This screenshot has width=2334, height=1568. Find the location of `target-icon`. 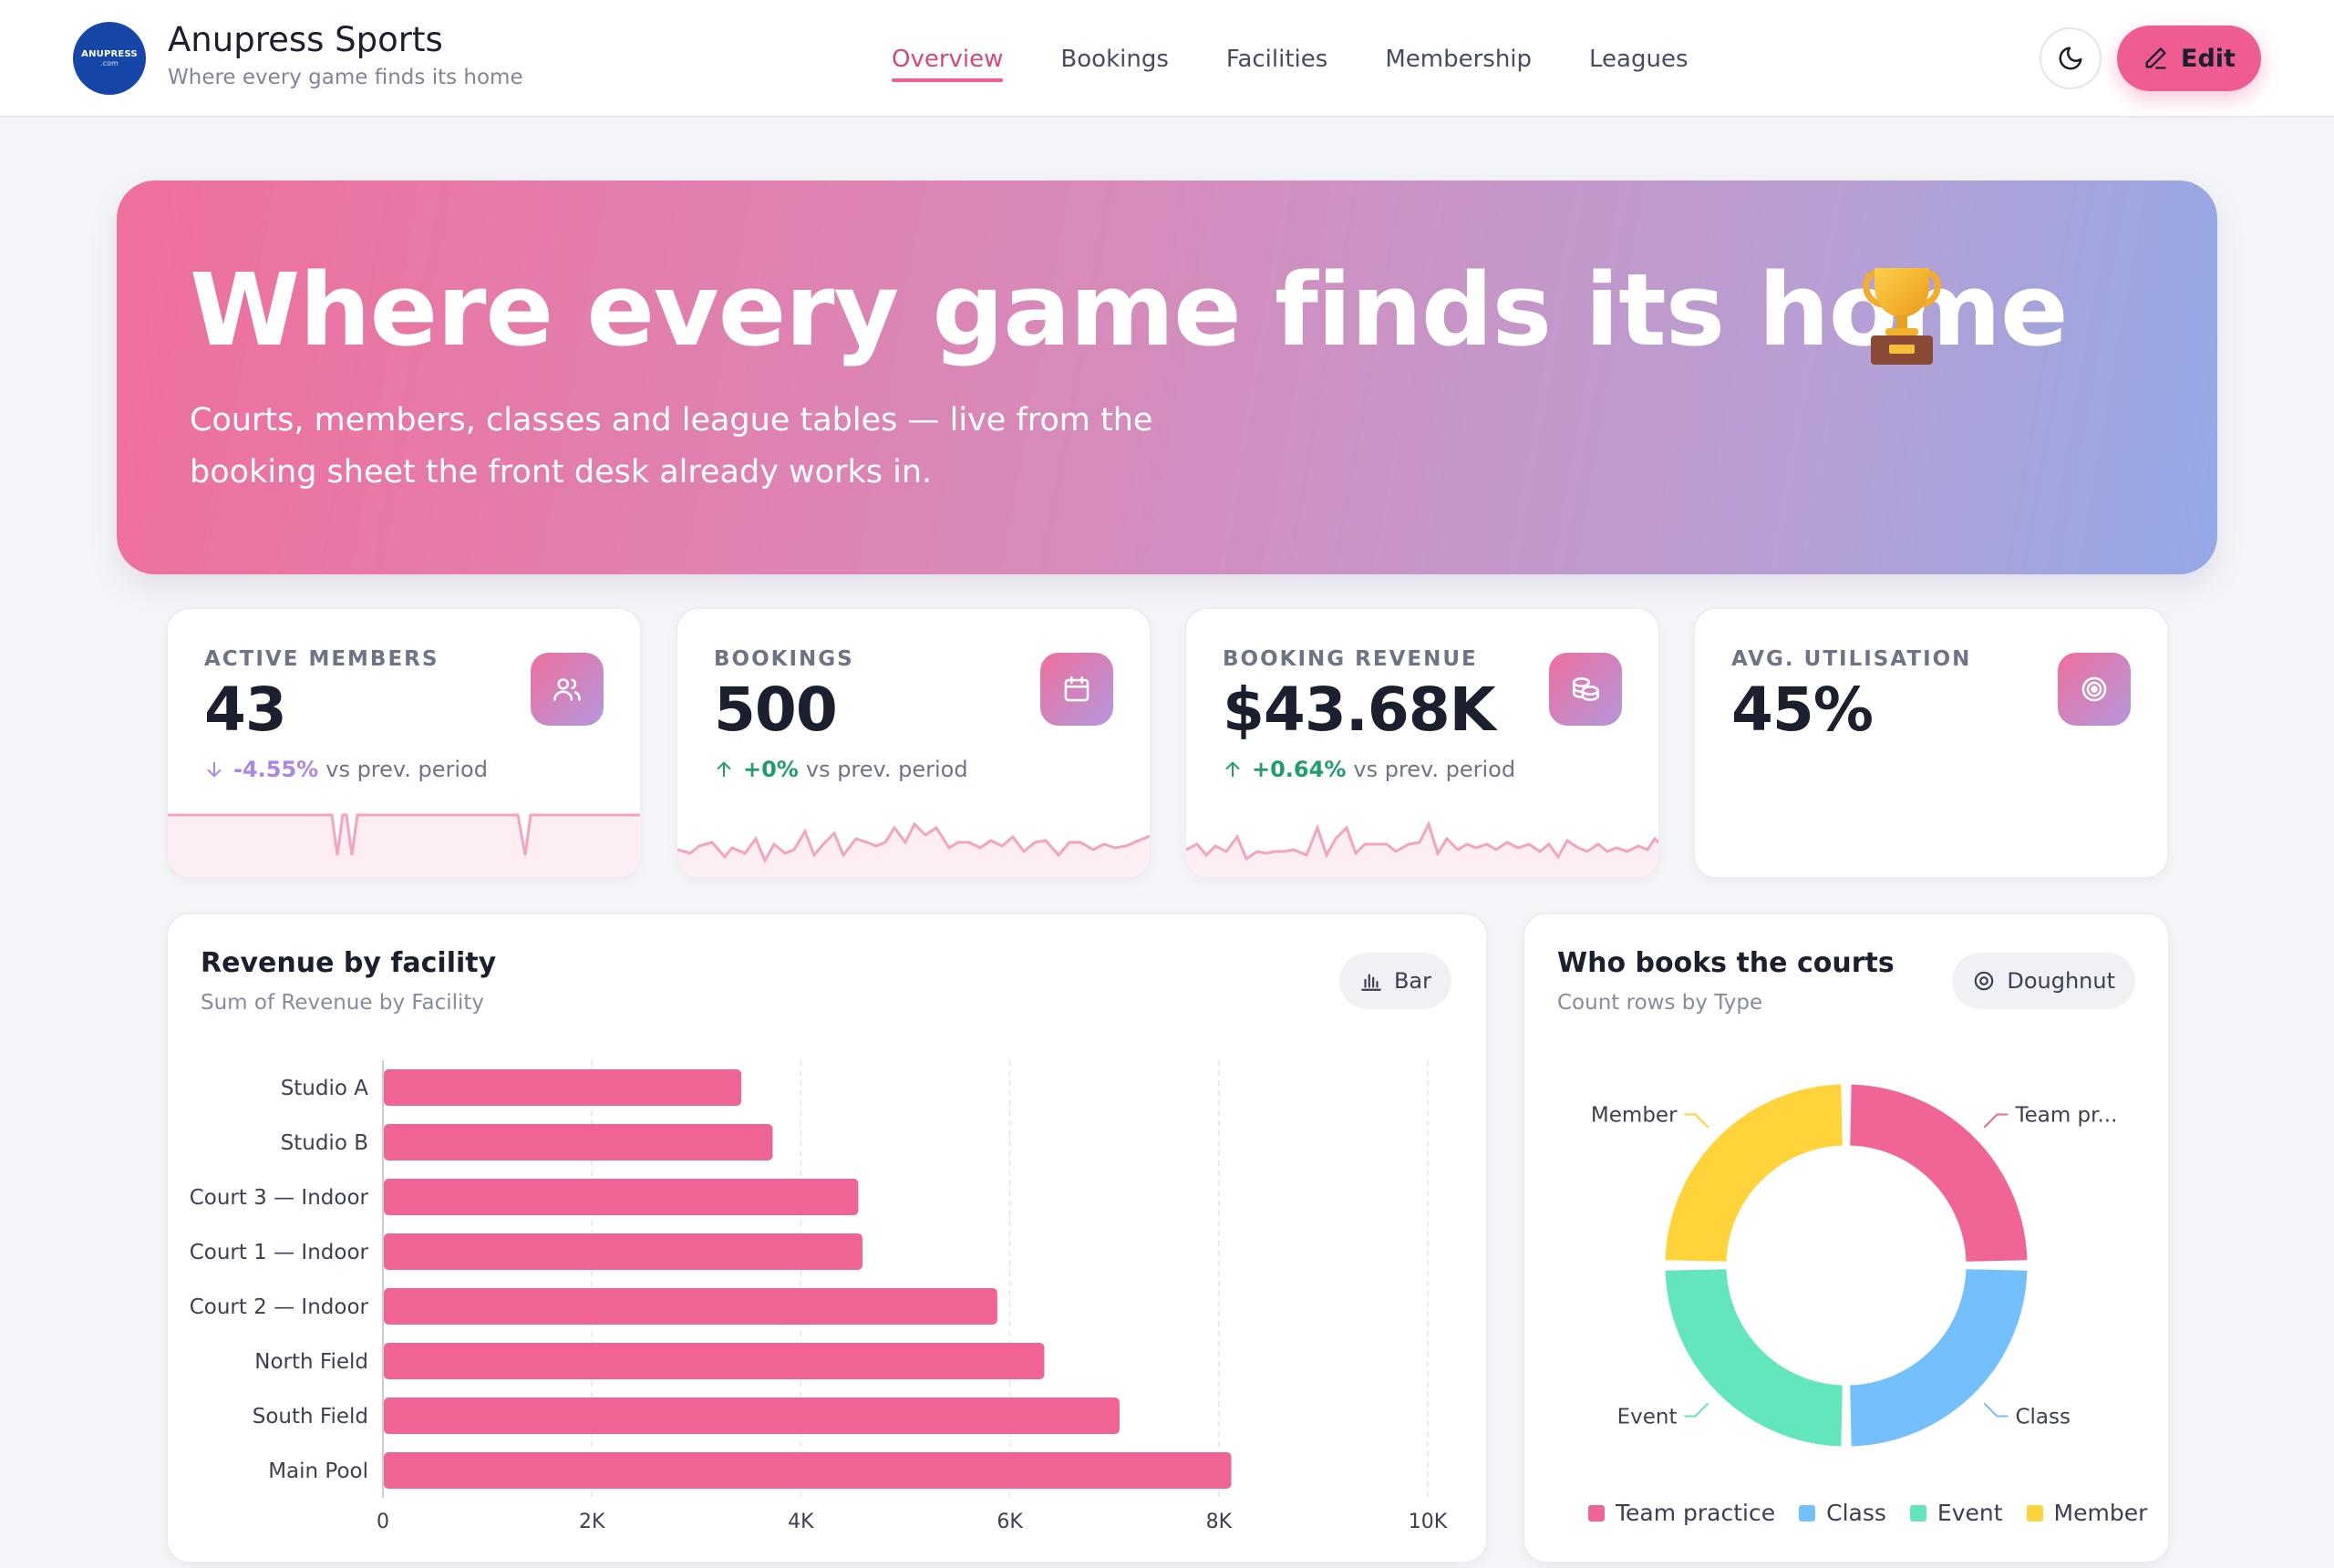

target-icon is located at coordinates (2094, 689).